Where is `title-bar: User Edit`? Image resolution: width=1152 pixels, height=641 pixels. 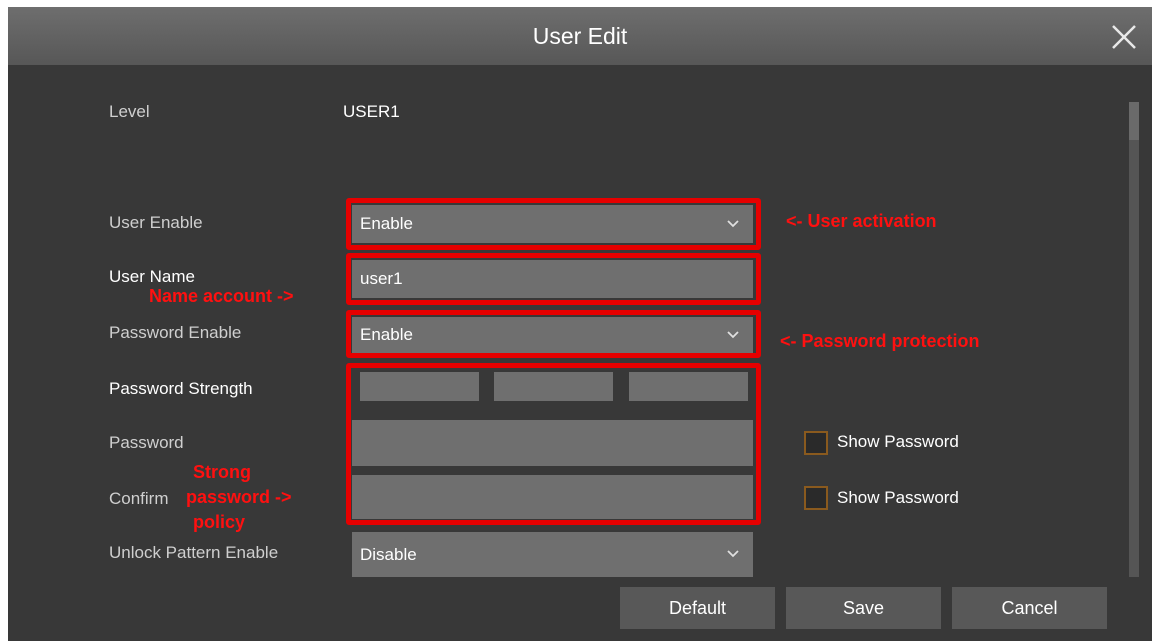 title-bar: User Edit is located at coordinates (580, 36).